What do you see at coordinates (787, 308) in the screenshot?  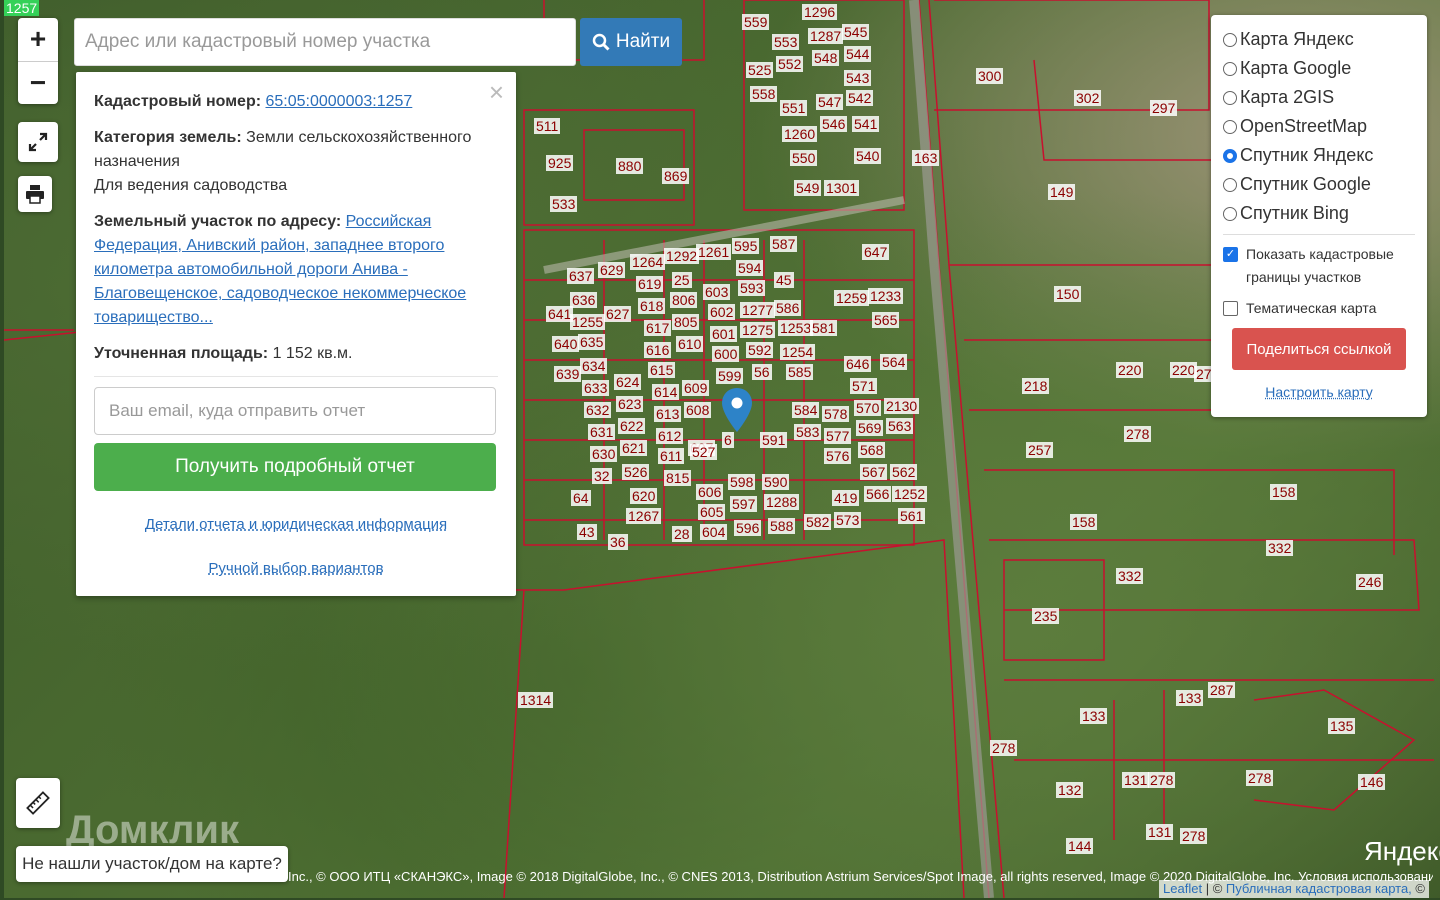 I see `plot-label: 586` at bounding box center [787, 308].